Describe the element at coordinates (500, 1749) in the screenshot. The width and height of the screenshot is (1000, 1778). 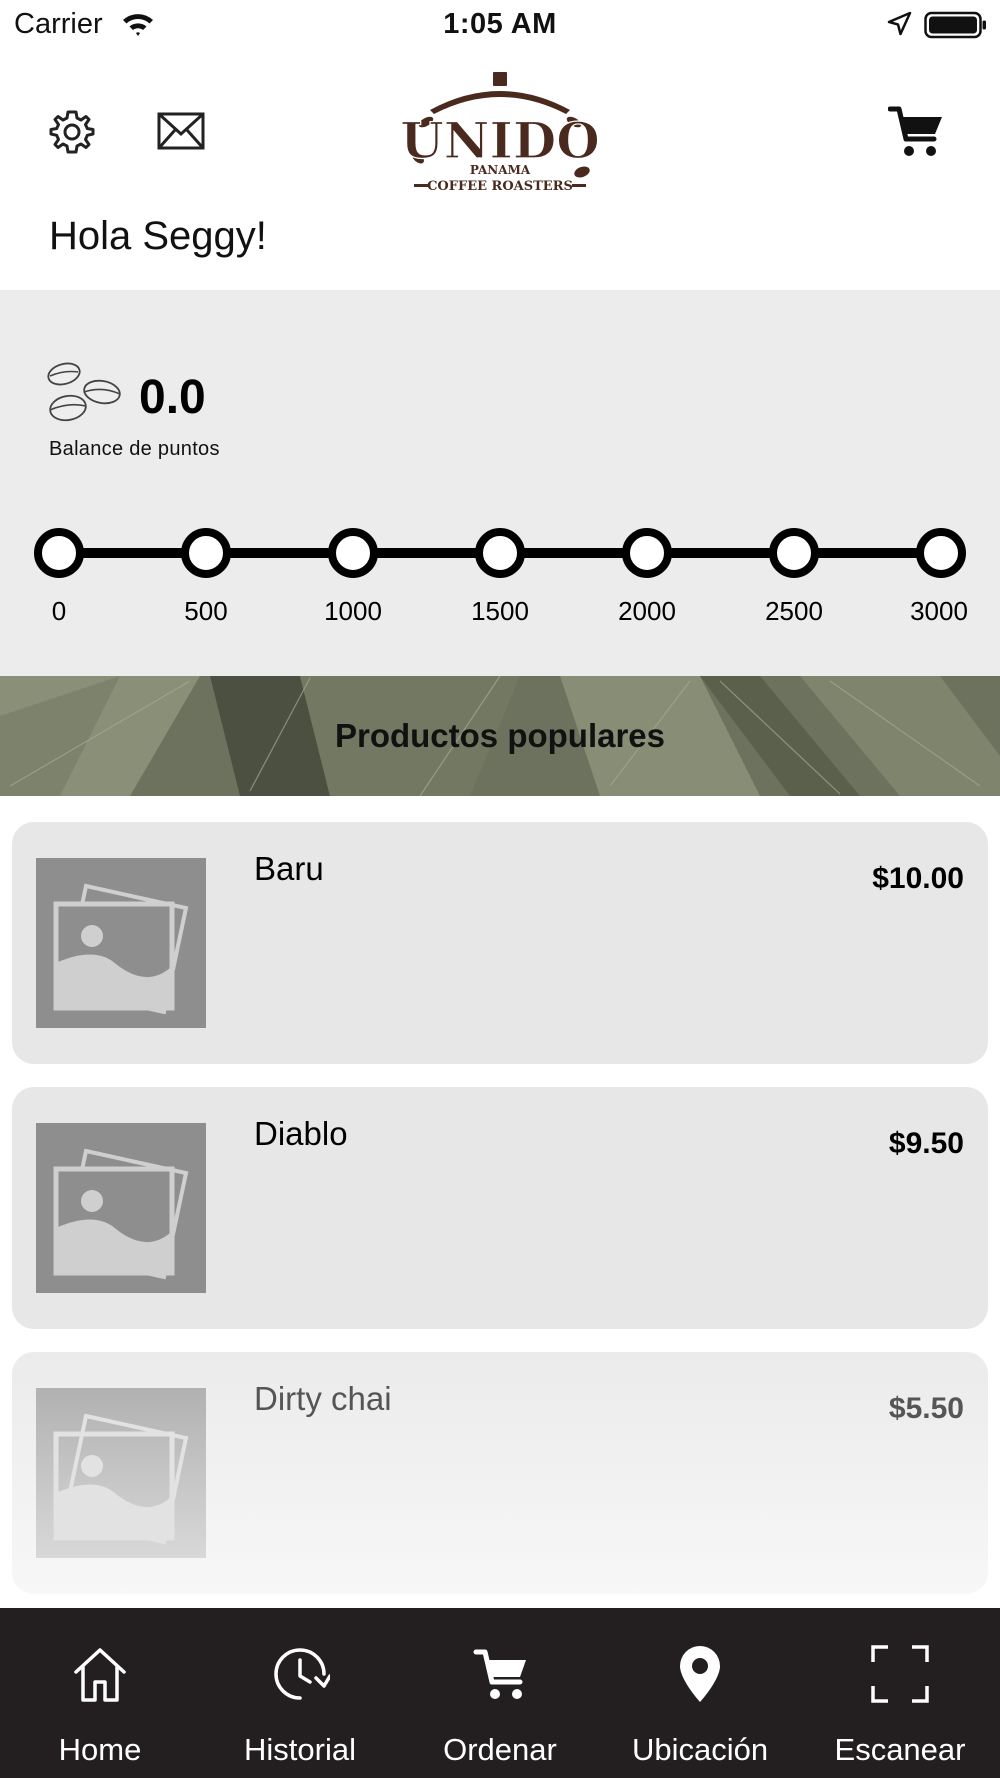
I see `tab-label: Ordenar` at that location.